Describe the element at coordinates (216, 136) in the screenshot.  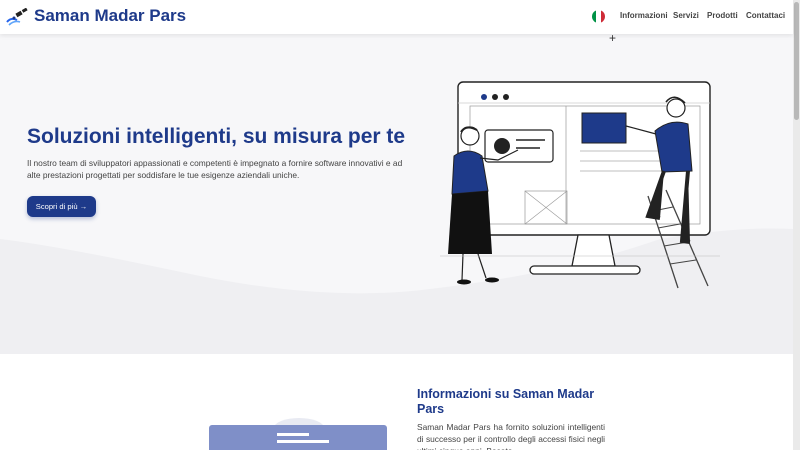
I see `hero-title: Soluzioni intelligenti, su misura per te` at that location.